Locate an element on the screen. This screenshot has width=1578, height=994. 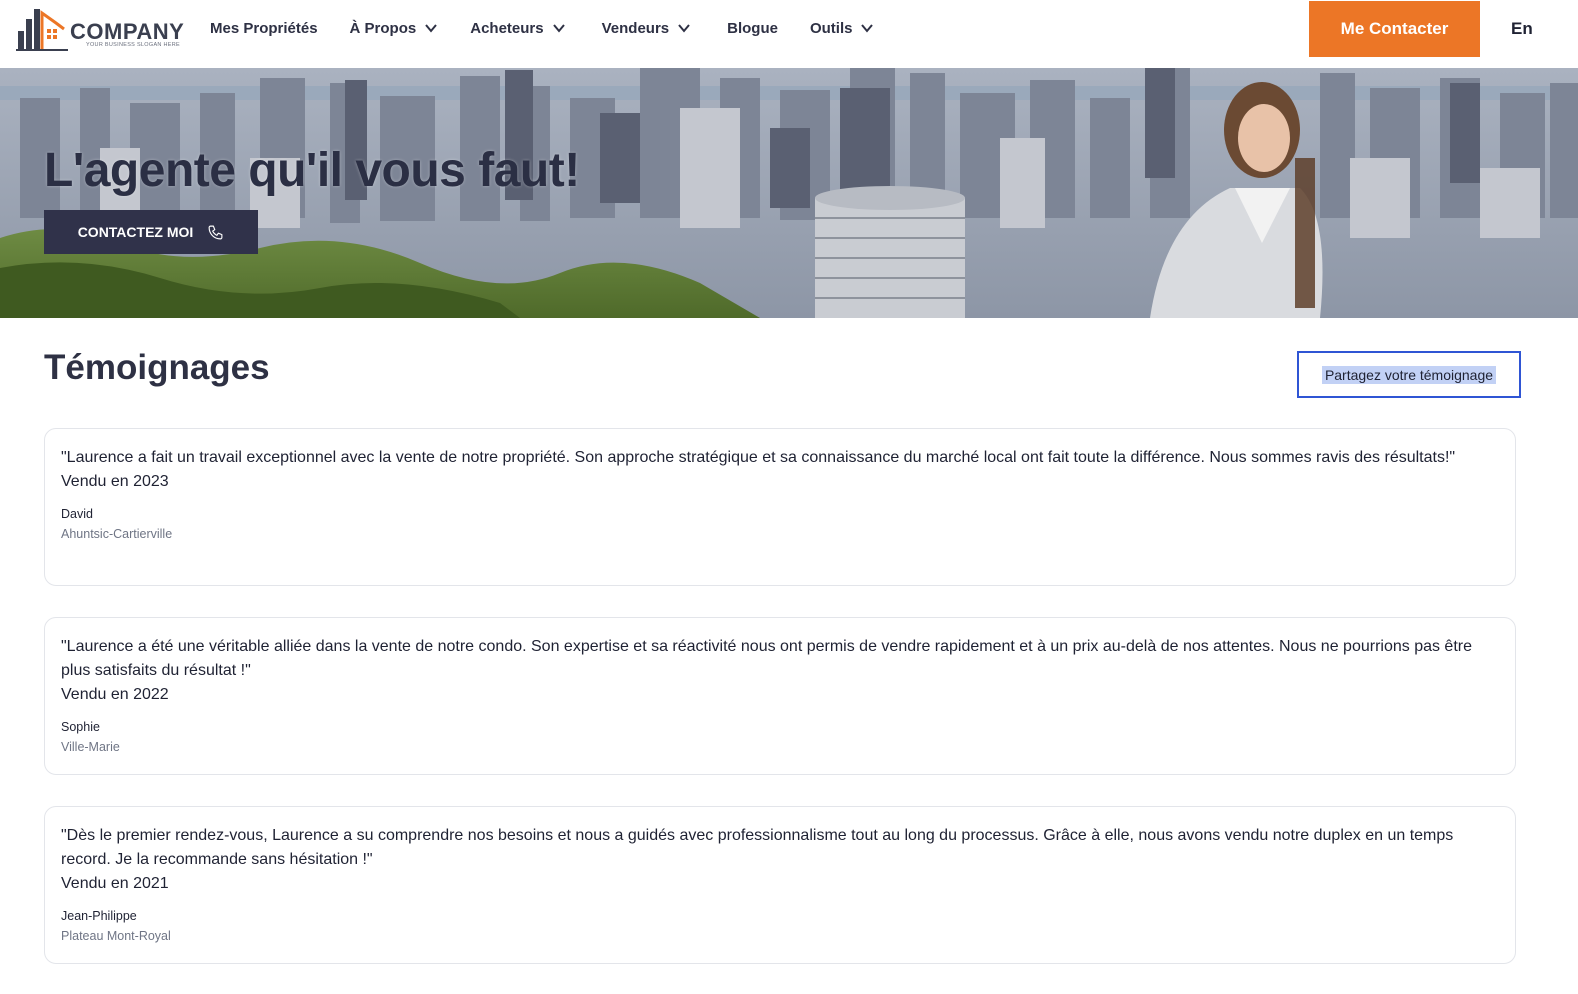
nav-item-label: Outils is located at coordinates (831, 28).